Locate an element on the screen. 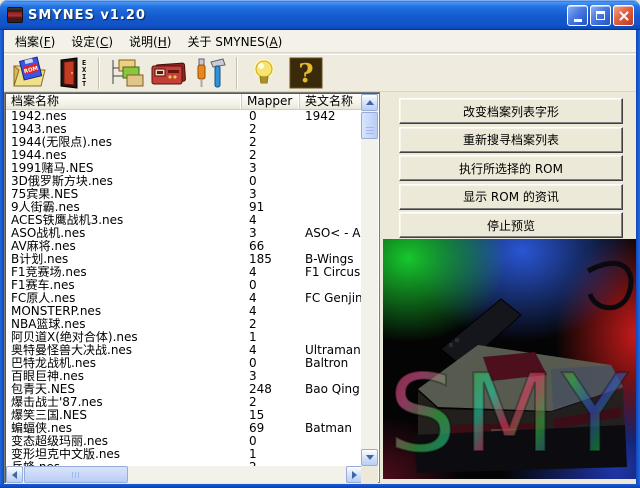  cell-english-name: Batman is located at coordinates (328, 428).